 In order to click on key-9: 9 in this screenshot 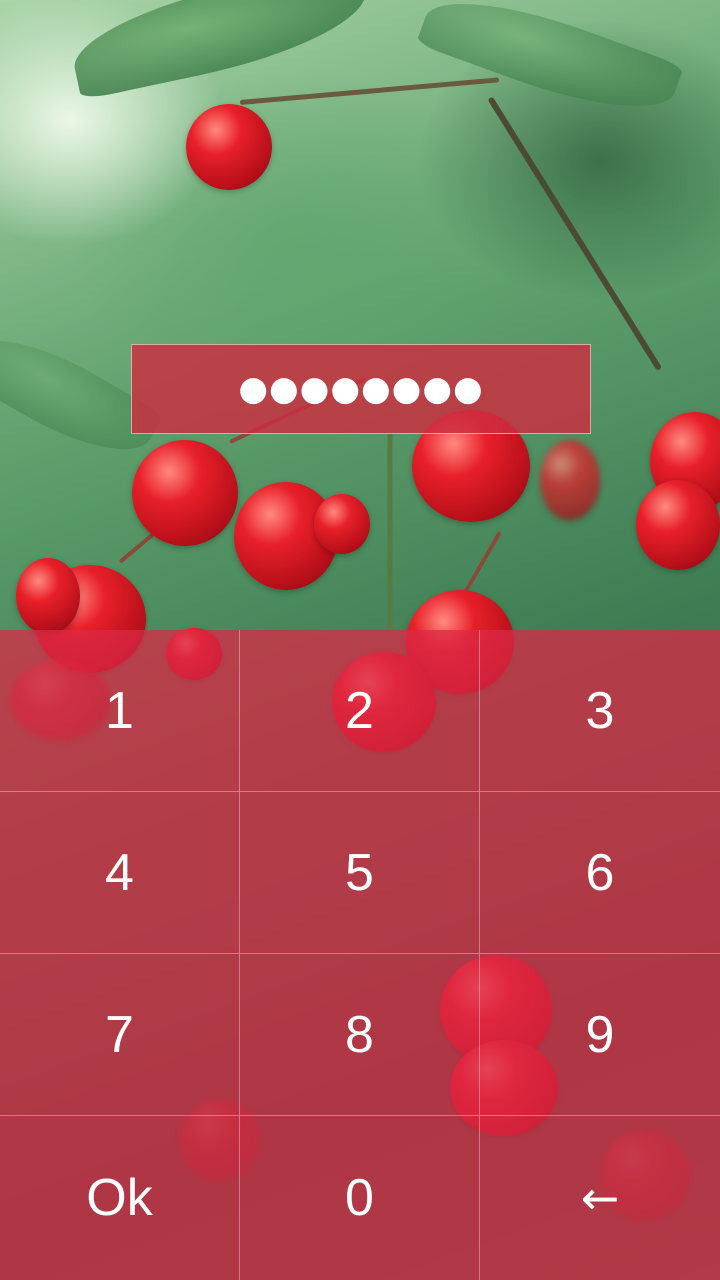, I will do `click(600, 1035)`.